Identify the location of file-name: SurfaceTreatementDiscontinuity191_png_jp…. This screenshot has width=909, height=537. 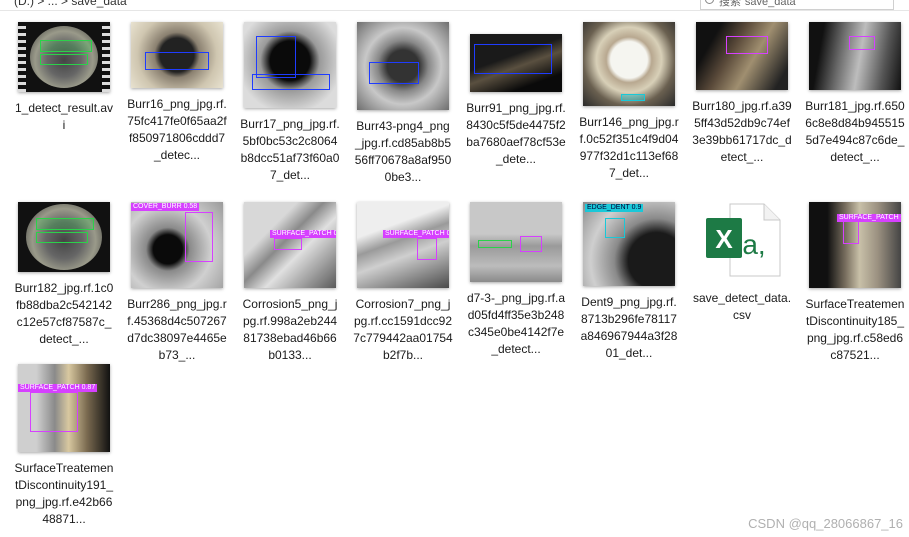
(64, 493).